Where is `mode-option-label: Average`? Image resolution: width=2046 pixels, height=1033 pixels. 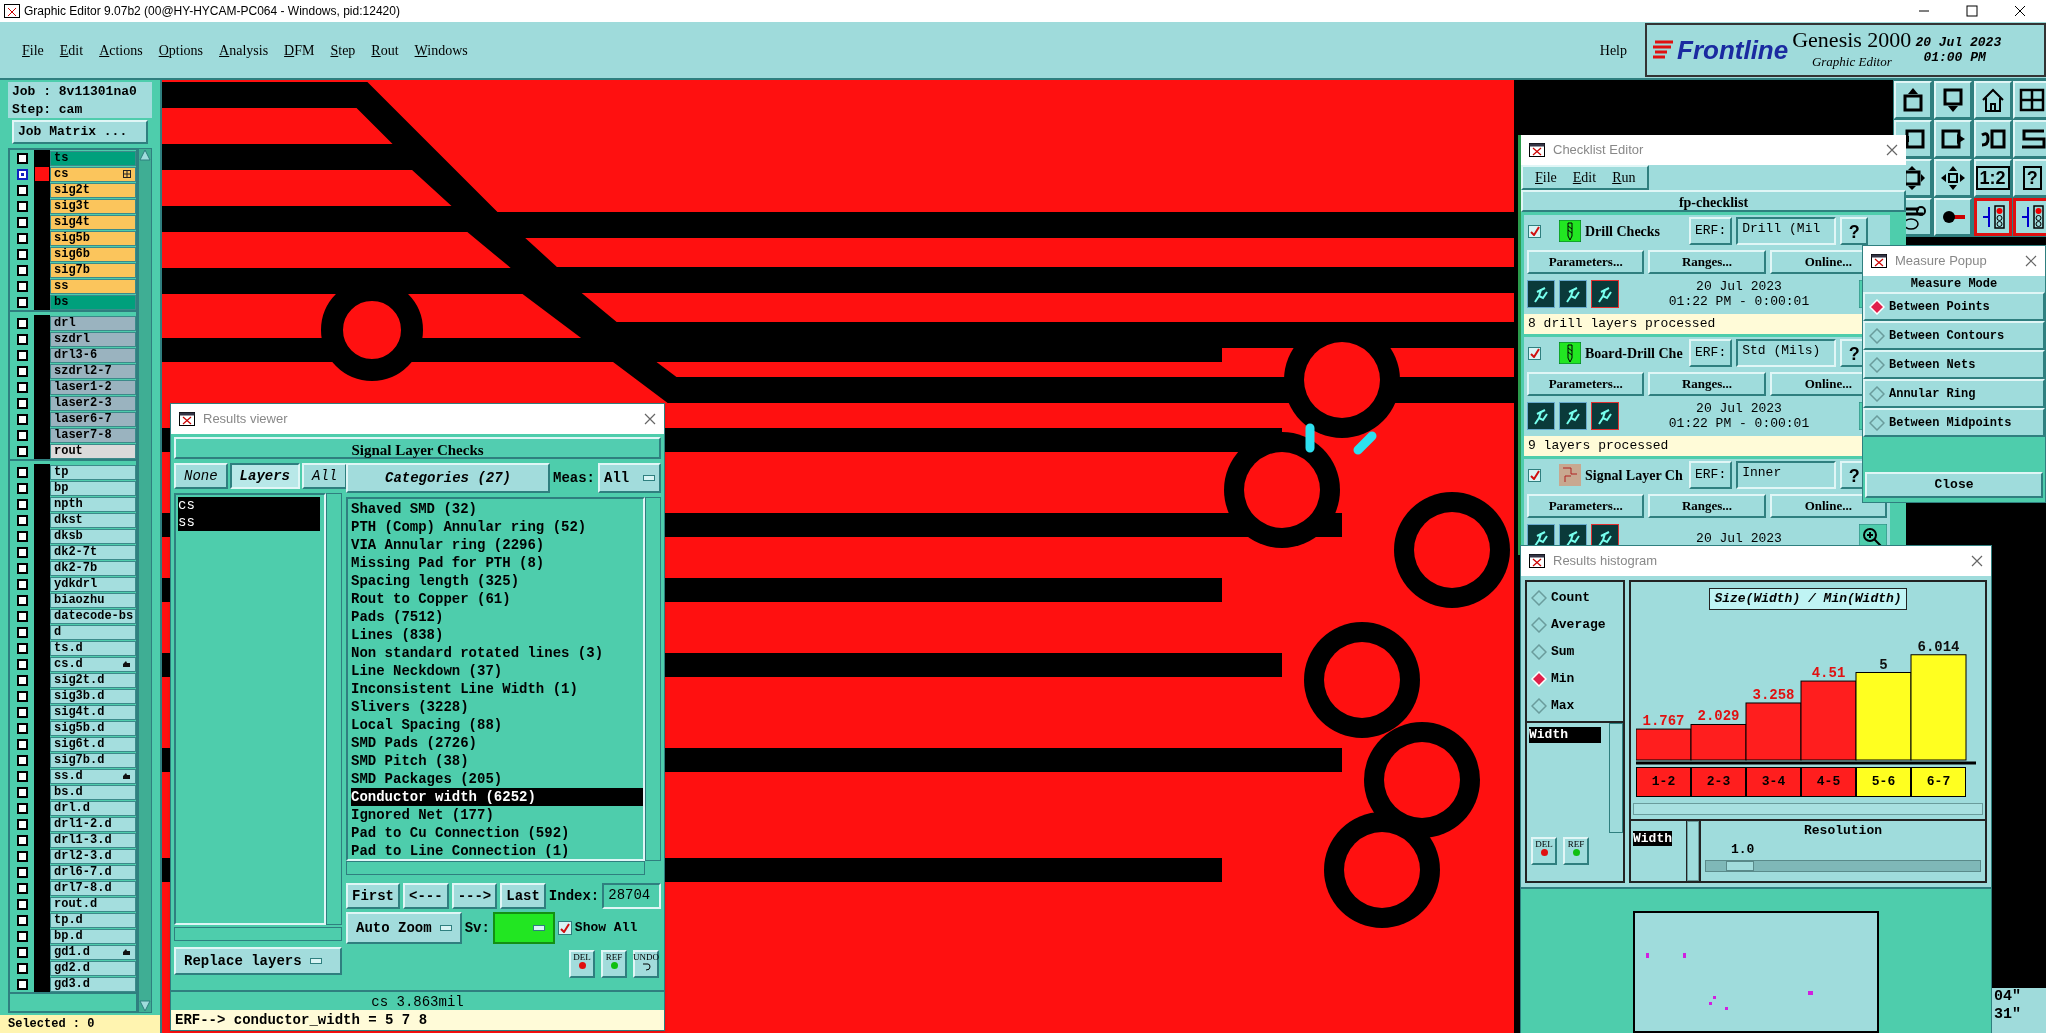 mode-option-label: Average is located at coordinates (1578, 624).